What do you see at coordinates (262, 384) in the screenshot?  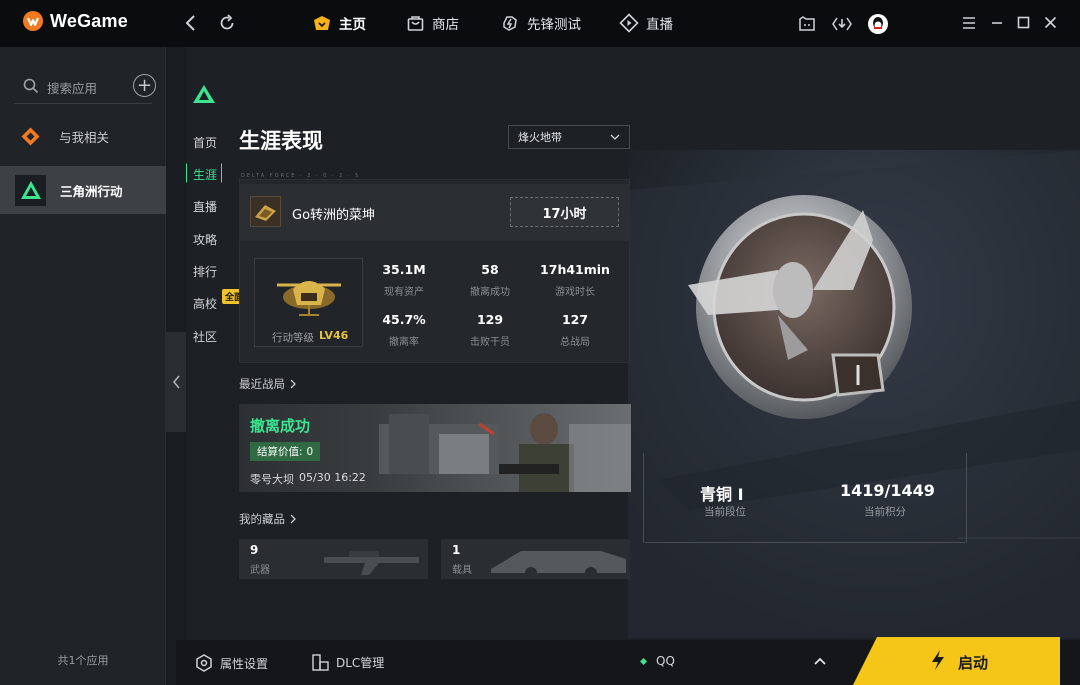 I see `recent-matches-title: 最近战局` at bounding box center [262, 384].